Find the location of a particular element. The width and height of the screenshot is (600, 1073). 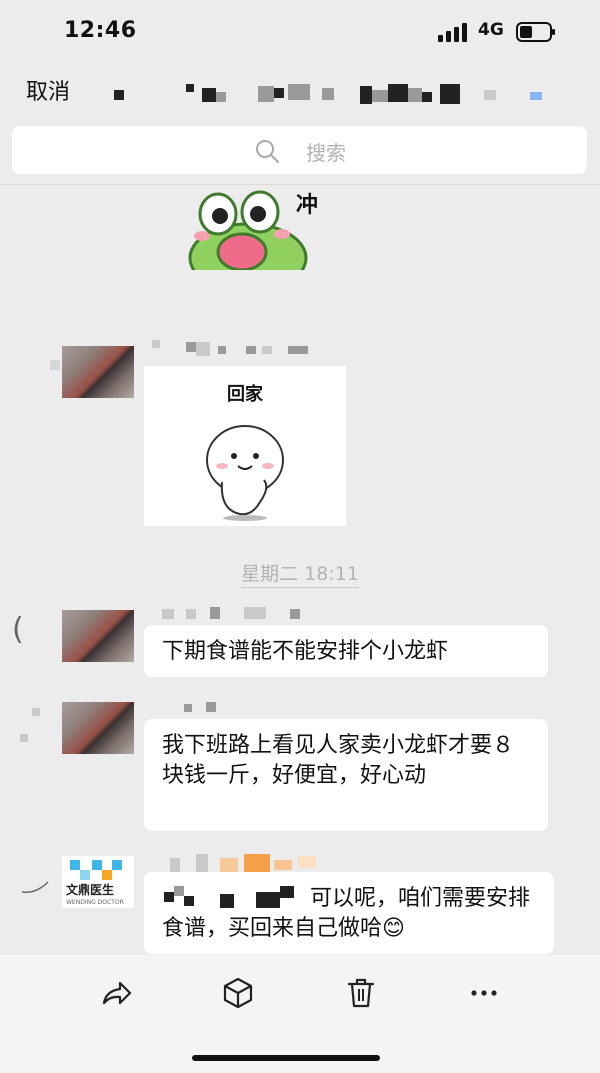

brand-logo-avatar: 文鼎医生 WENDING DOCTOR is located at coordinates (98, 882).